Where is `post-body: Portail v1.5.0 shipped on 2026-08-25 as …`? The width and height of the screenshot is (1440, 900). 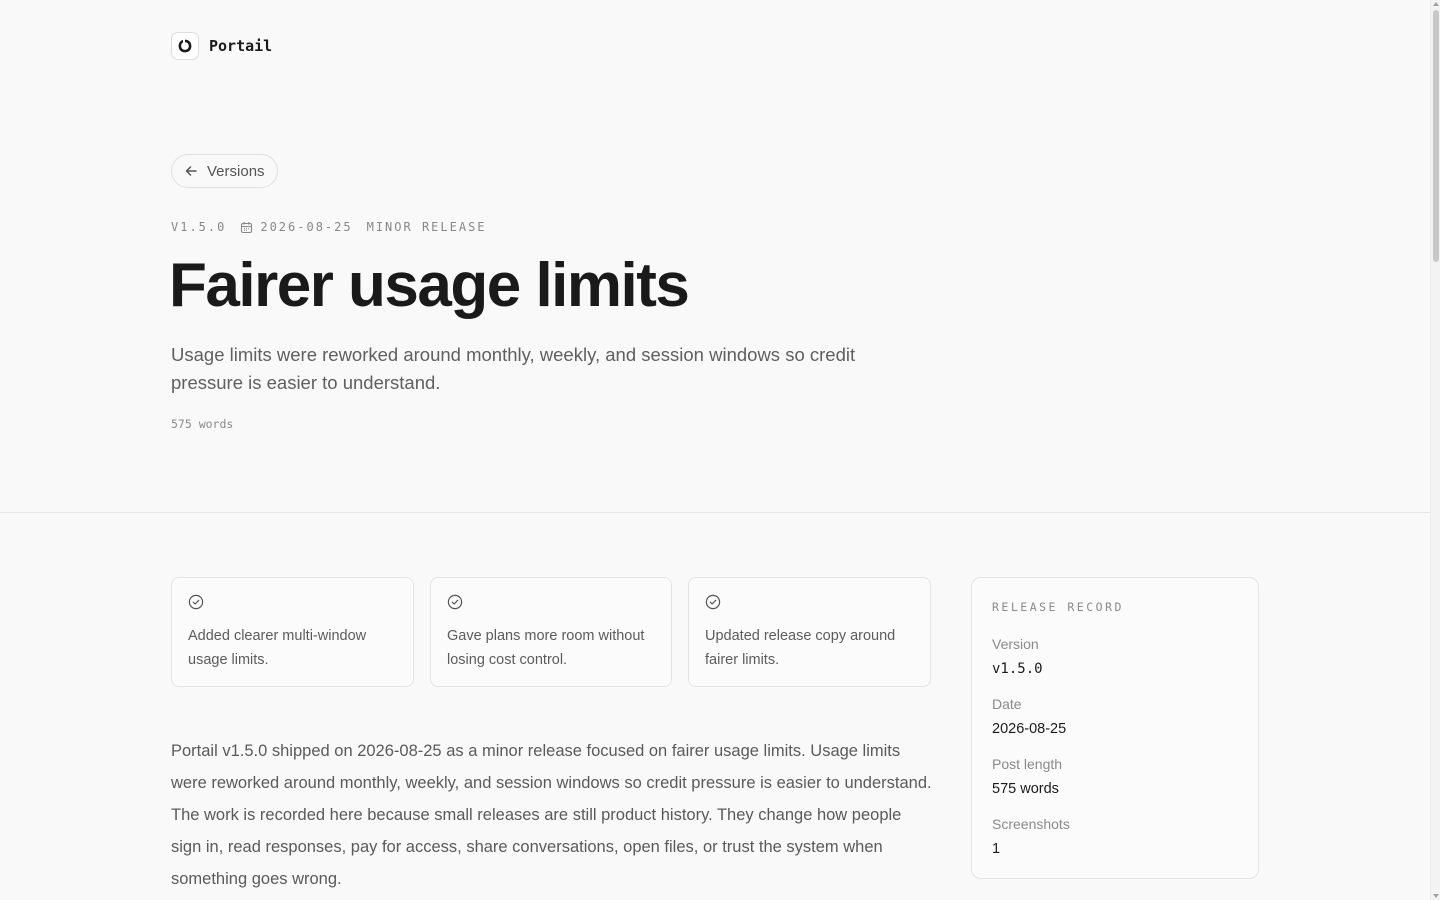 post-body: Portail v1.5.0 shipped on 2026-08-25 as … is located at coordinates (551, 815).